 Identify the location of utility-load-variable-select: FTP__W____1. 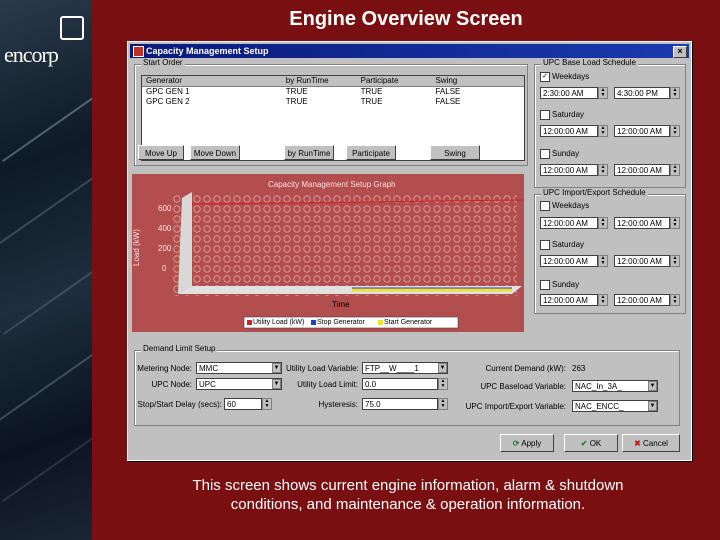
(405, 368).